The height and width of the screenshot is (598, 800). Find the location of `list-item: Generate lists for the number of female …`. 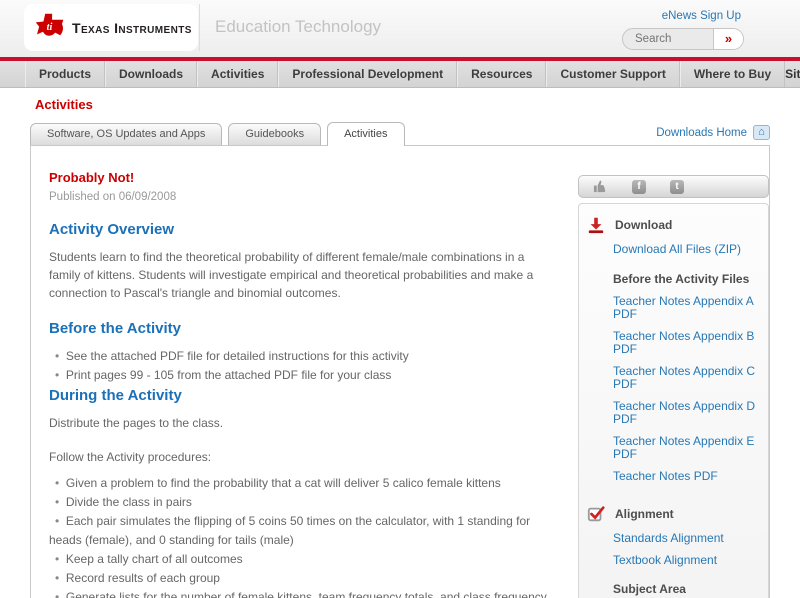

list-item: Generate lists for the number of female … is located at coordinates (298, 593).